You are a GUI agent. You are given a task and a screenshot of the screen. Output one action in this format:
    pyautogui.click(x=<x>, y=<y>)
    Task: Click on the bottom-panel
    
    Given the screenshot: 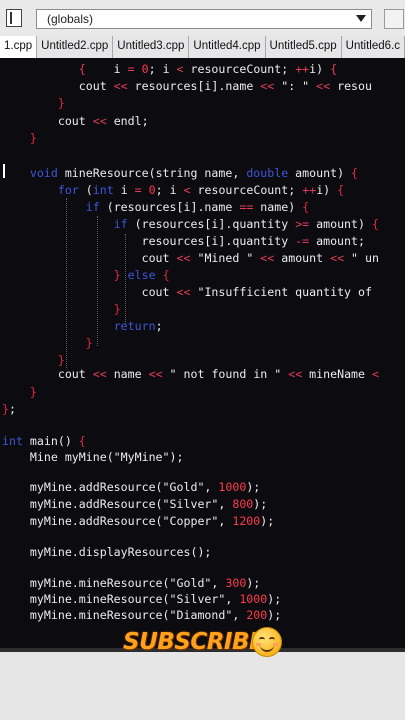 What is the action you would take?
    pyautogui.click(x=202, y=684)
    